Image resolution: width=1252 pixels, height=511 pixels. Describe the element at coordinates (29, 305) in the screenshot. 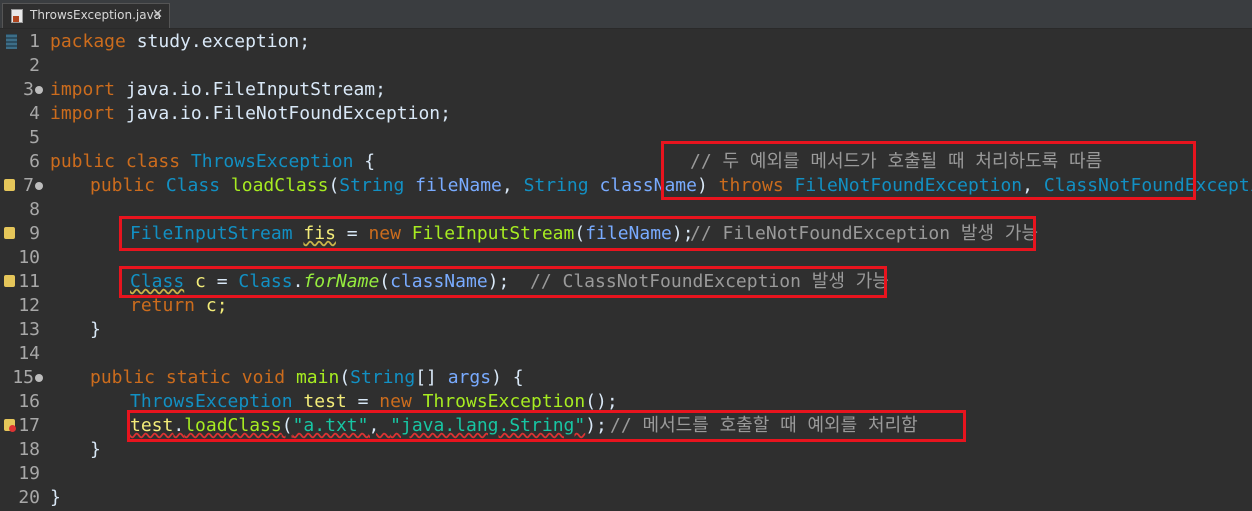

I see `line-number: 12` at that location.